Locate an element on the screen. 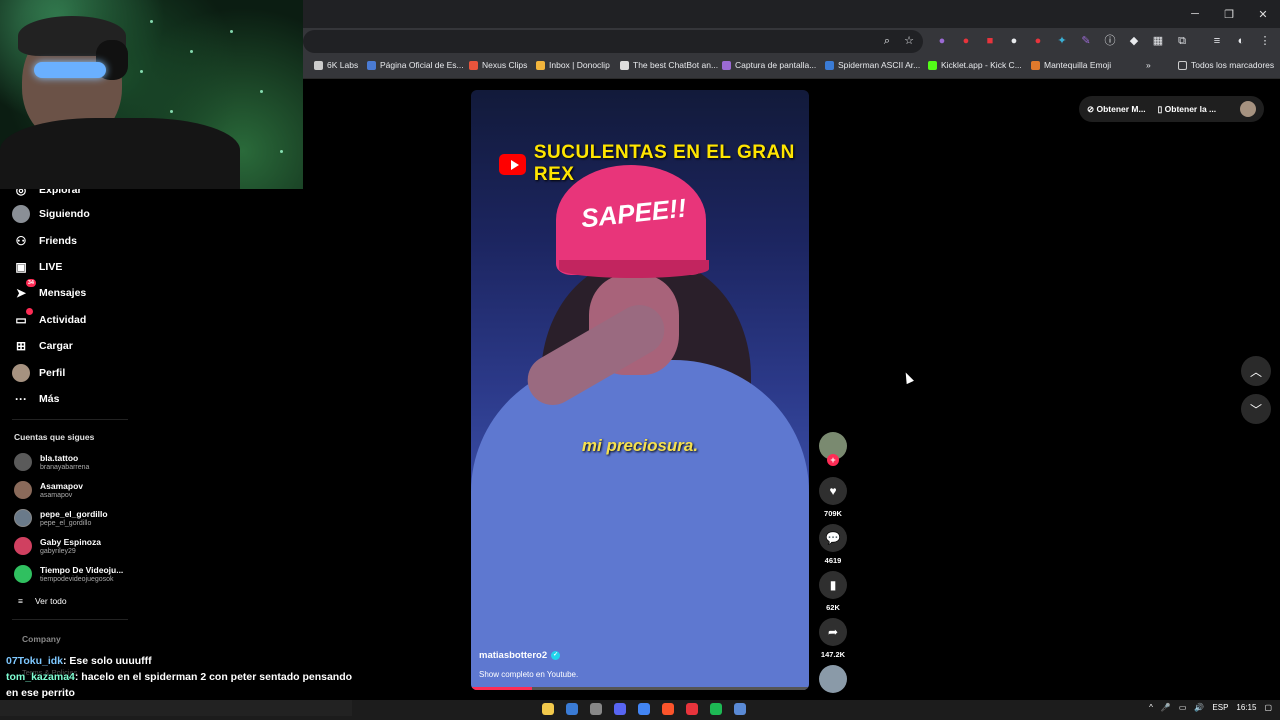 The image size is (1280, 720). avatar: + is located at coordinates (833, 449).